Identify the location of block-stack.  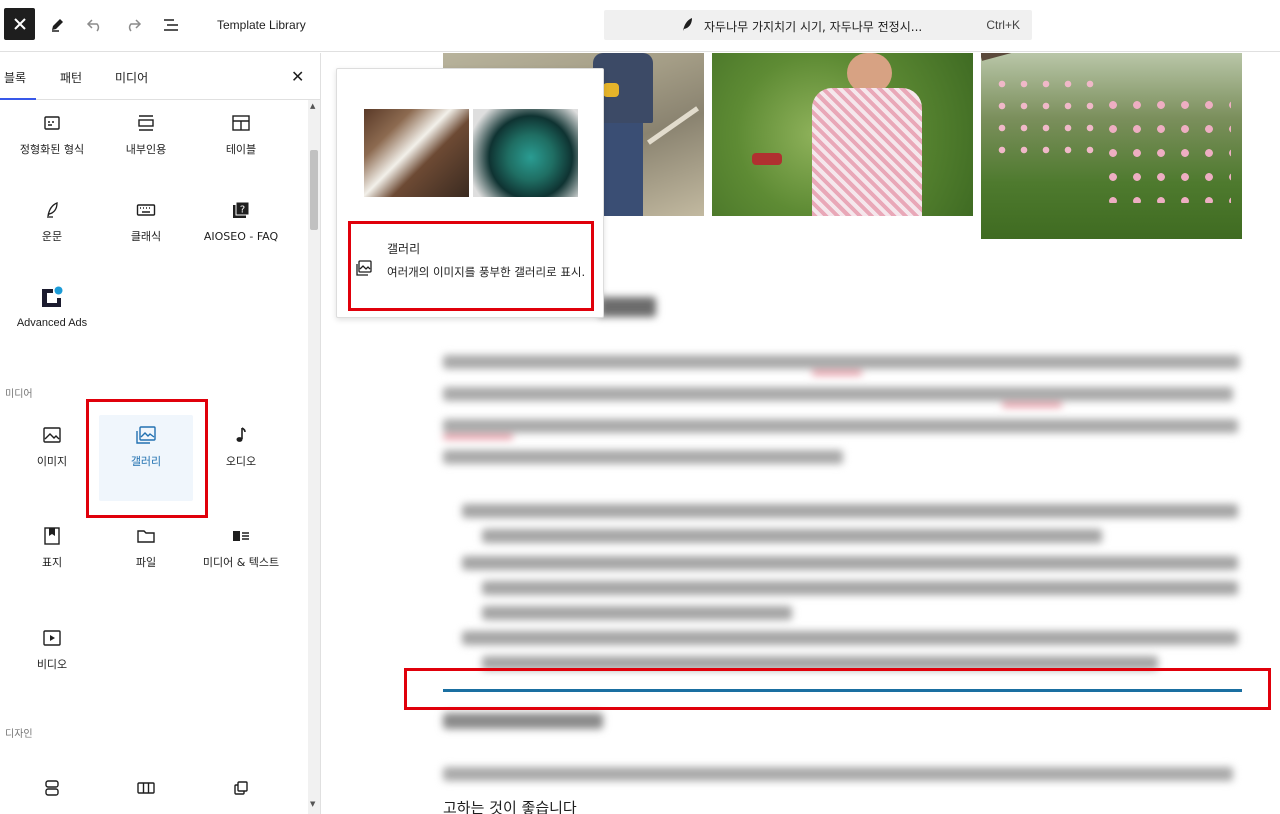
(241, 791).